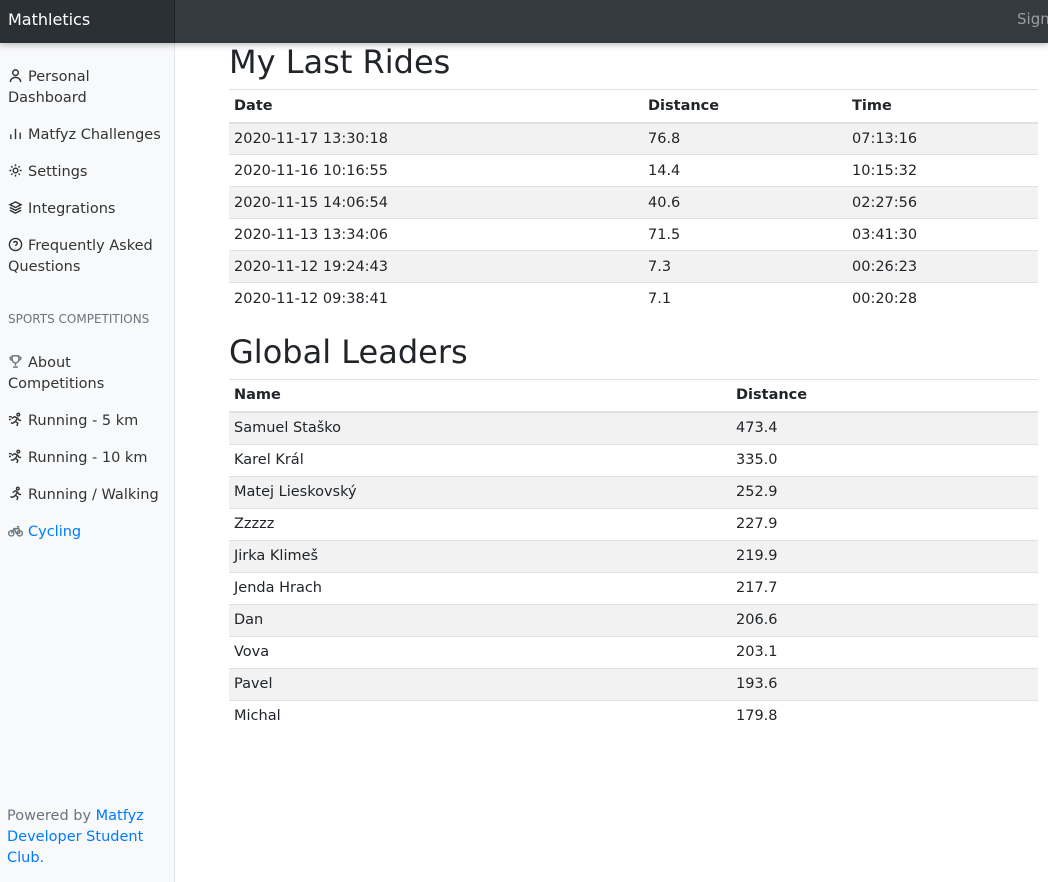 The height and width of the screenshot is (882, 1048). I want to click on top-navbar: Mathletics Sign out, so click(524, 21).